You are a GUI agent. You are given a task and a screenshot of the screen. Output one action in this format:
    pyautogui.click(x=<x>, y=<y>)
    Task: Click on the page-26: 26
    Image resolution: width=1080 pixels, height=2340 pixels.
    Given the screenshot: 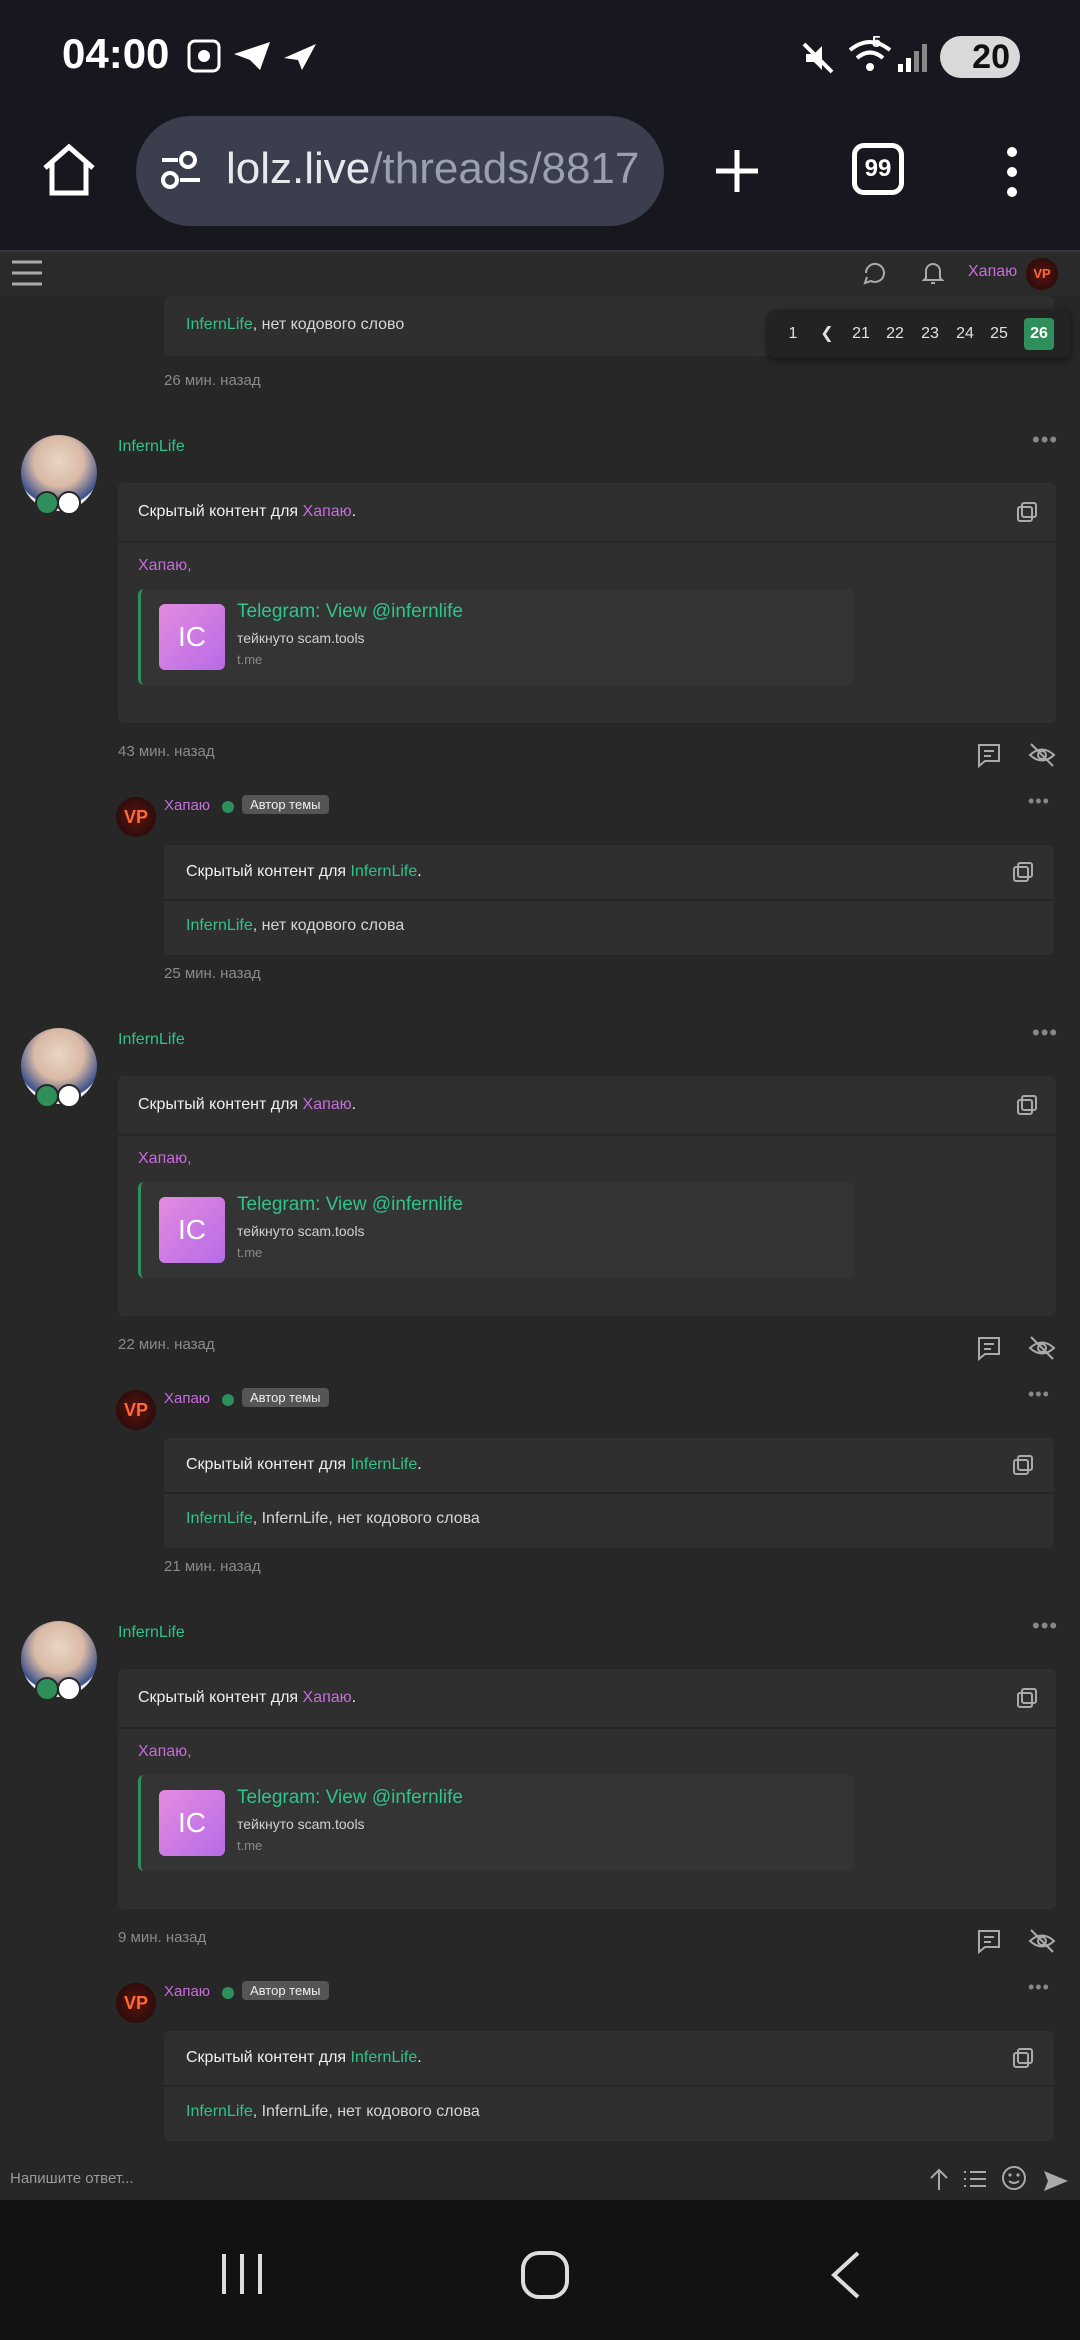 What is the action you would take?
    pyautogui.click(x=1039, y=334)
    